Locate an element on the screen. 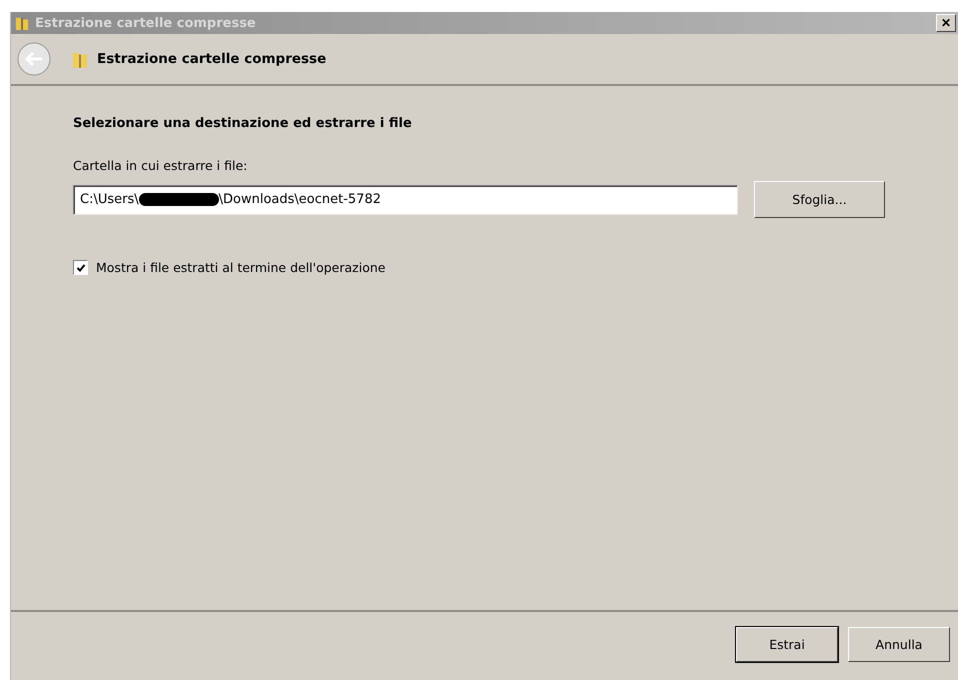  cancel-button: Annulla is located at coordinates (899, 644).